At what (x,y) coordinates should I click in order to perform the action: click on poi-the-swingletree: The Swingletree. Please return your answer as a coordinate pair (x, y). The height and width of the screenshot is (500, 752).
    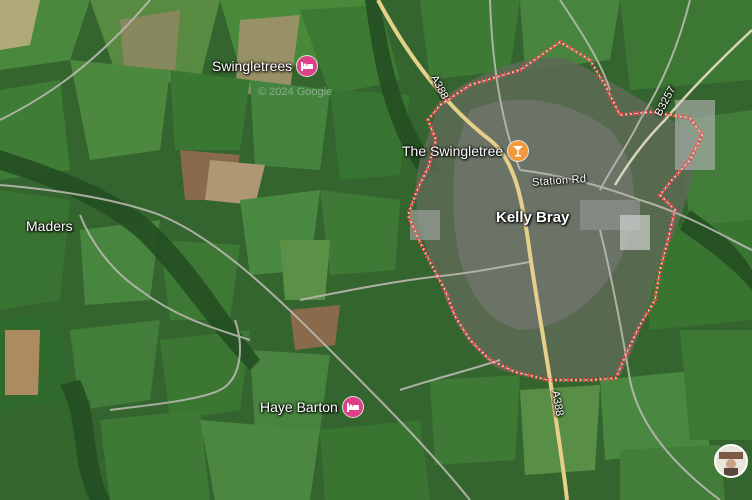
    Looking at the image, I should click on (465, 151).